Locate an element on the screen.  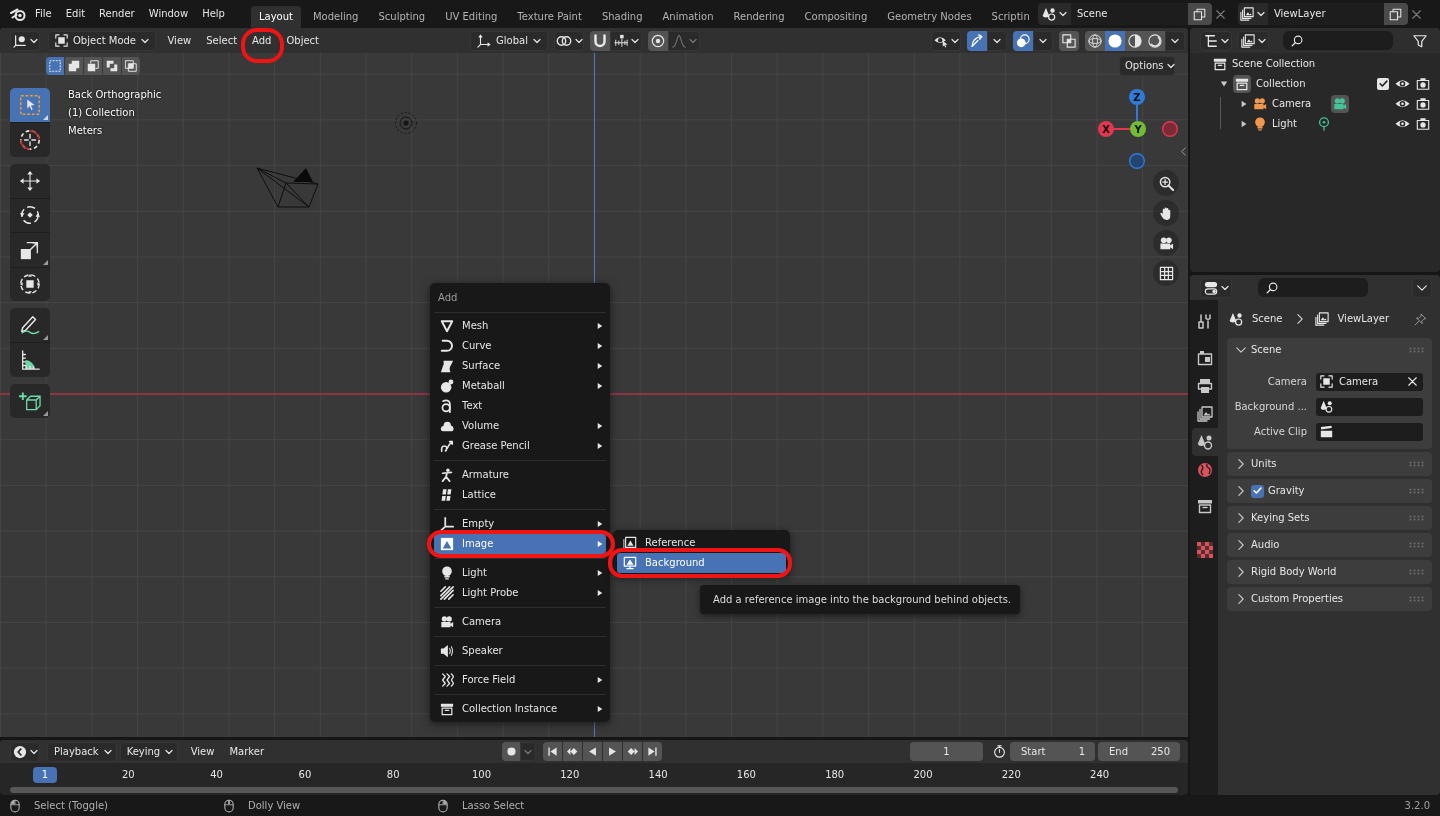
menu-item: Volume is located at coordinates (520, 426).